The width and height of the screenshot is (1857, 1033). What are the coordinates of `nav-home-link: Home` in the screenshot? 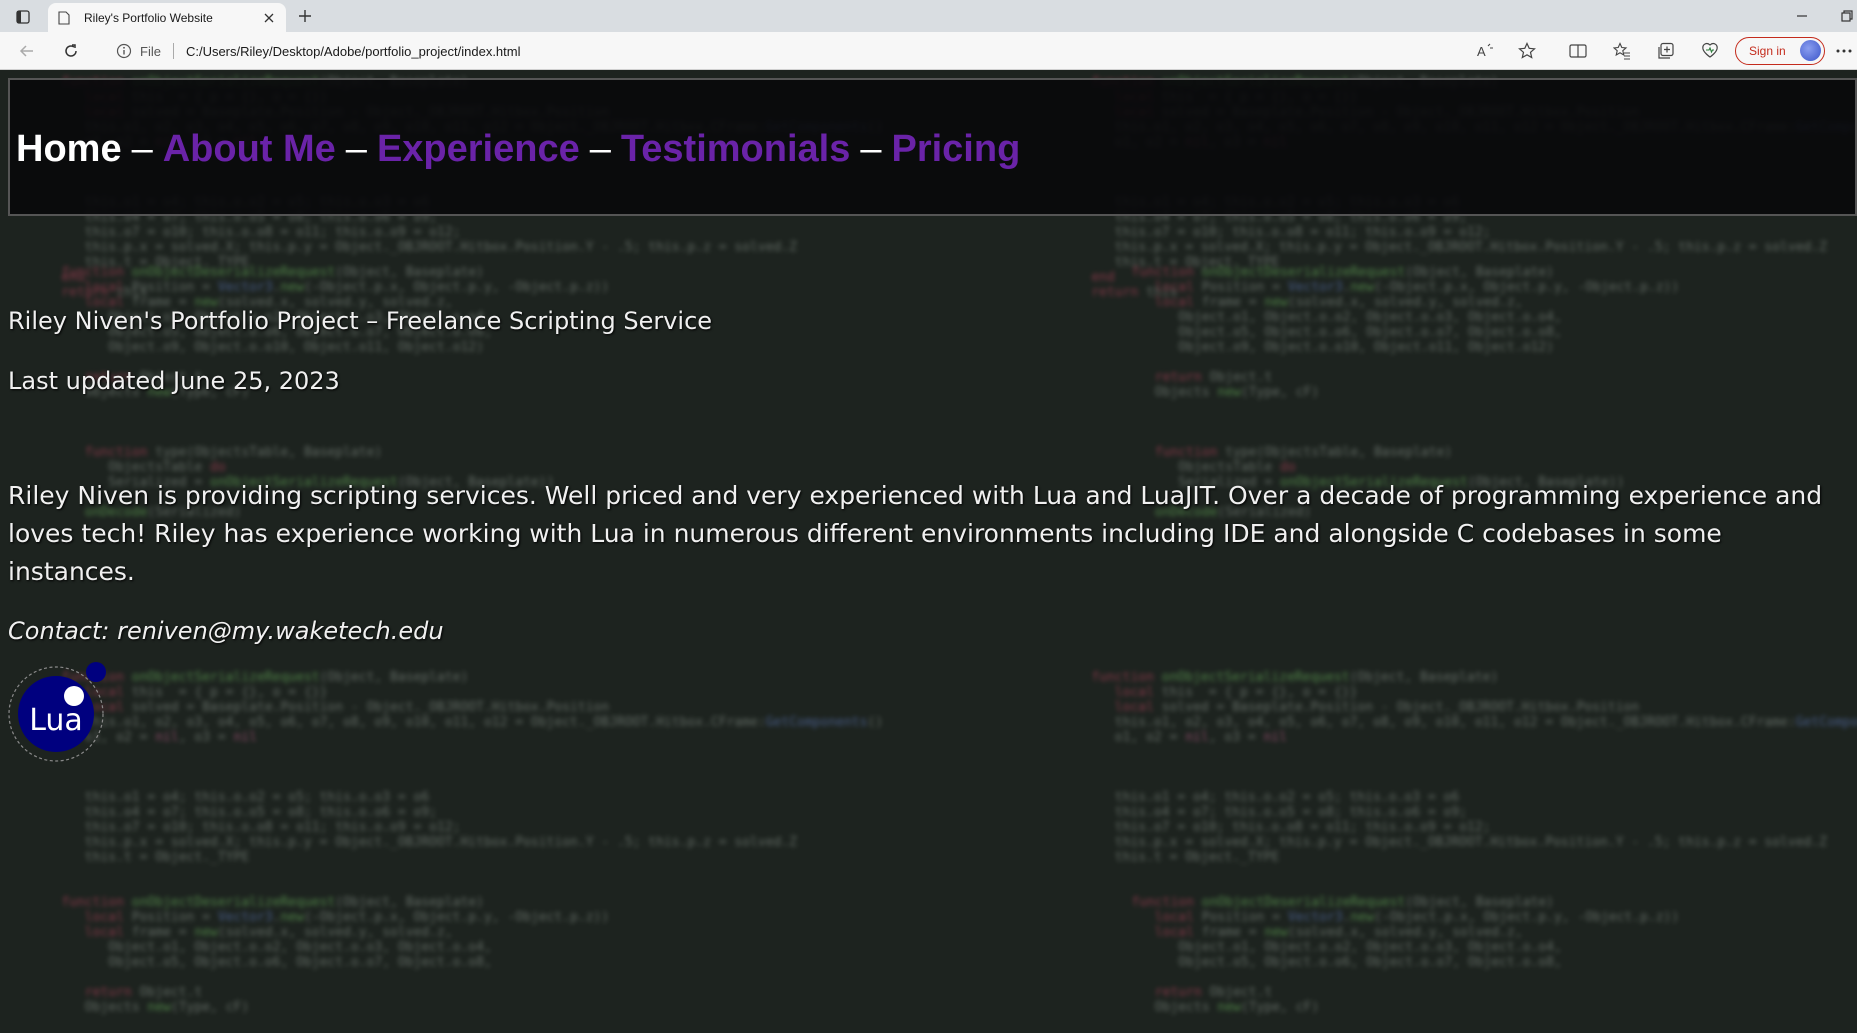 It's located at (69, 149).